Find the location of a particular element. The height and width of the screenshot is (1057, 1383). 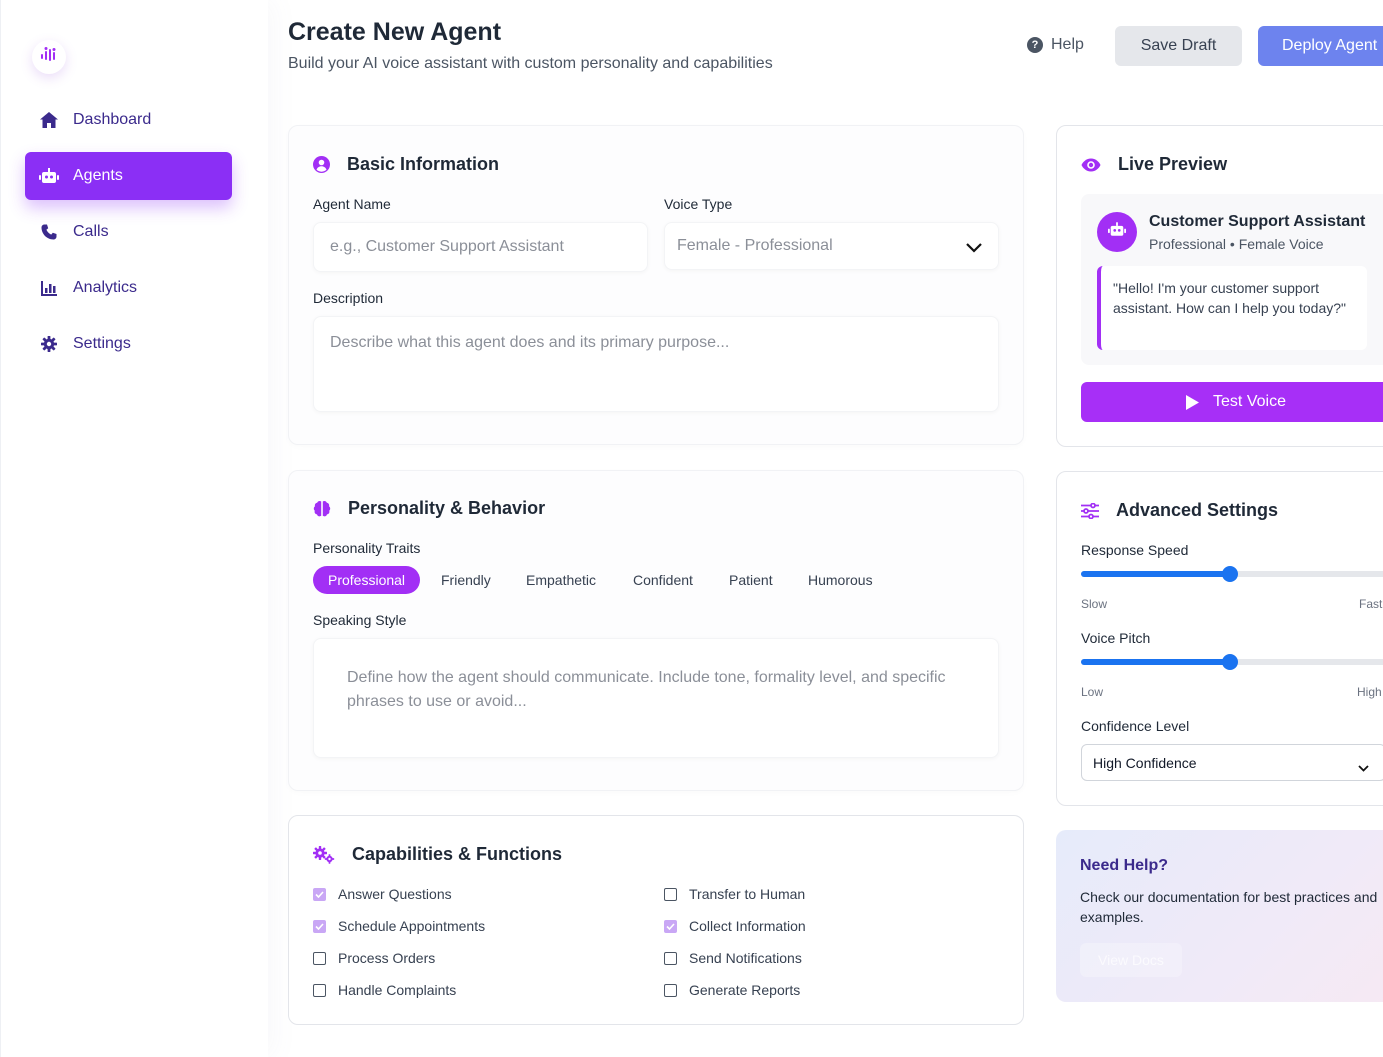

capability-label: Send Notifications is located at coordinates (745, 958).